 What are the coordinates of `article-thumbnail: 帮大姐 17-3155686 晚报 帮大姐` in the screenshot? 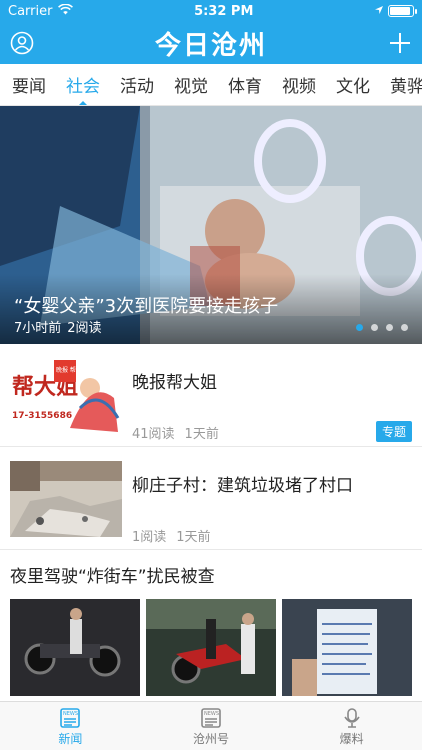 It's located at (66, 396).